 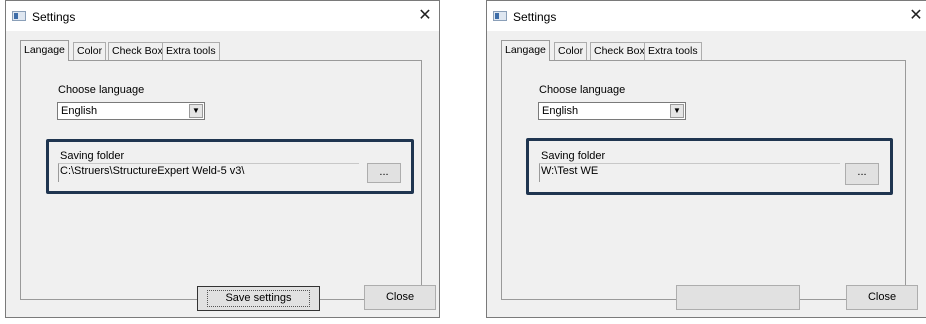 I want to click on save-settings-label: Save settings, so click(x=258, y=298).